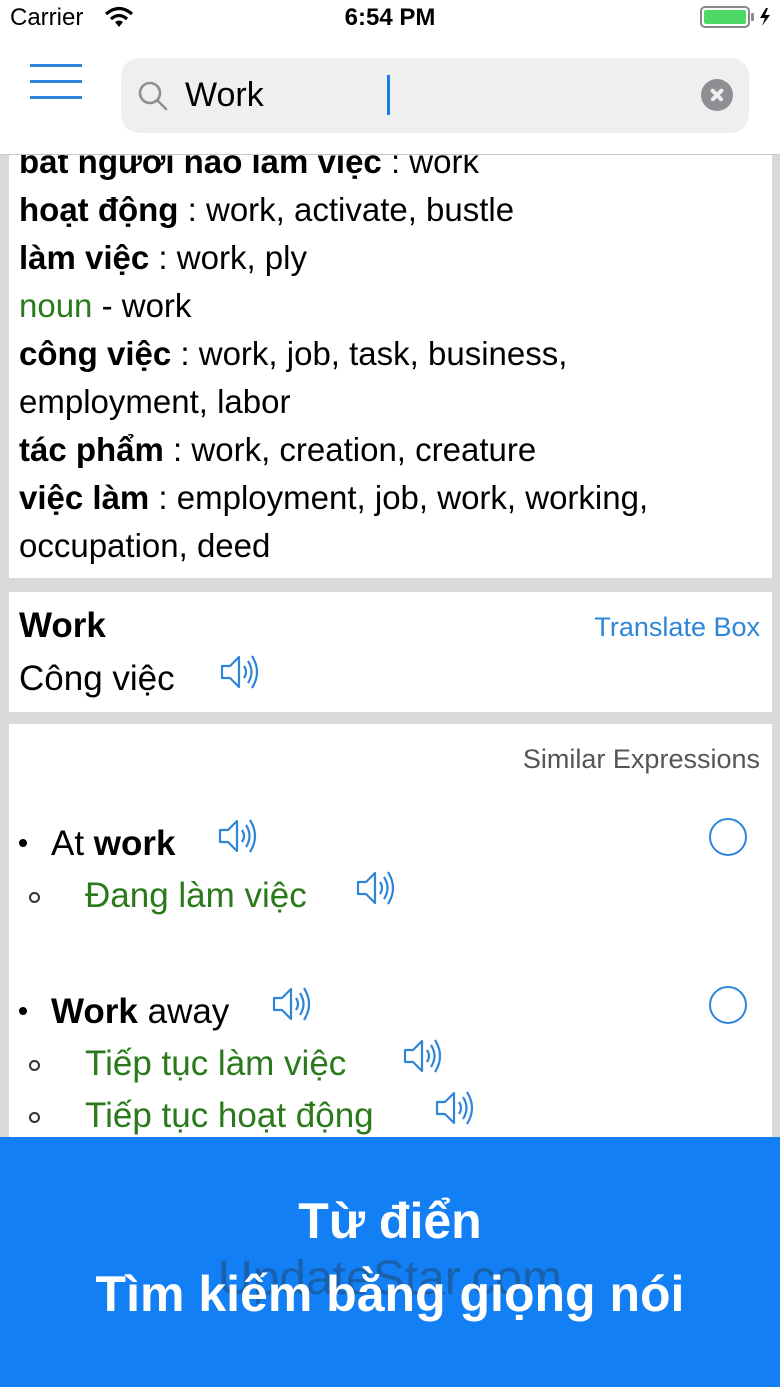 This screenshot has height=1387, width=780. Describe the element at coordinates (57, 83) in the screenshot. I see `hamburger-menu-icon` at that location.